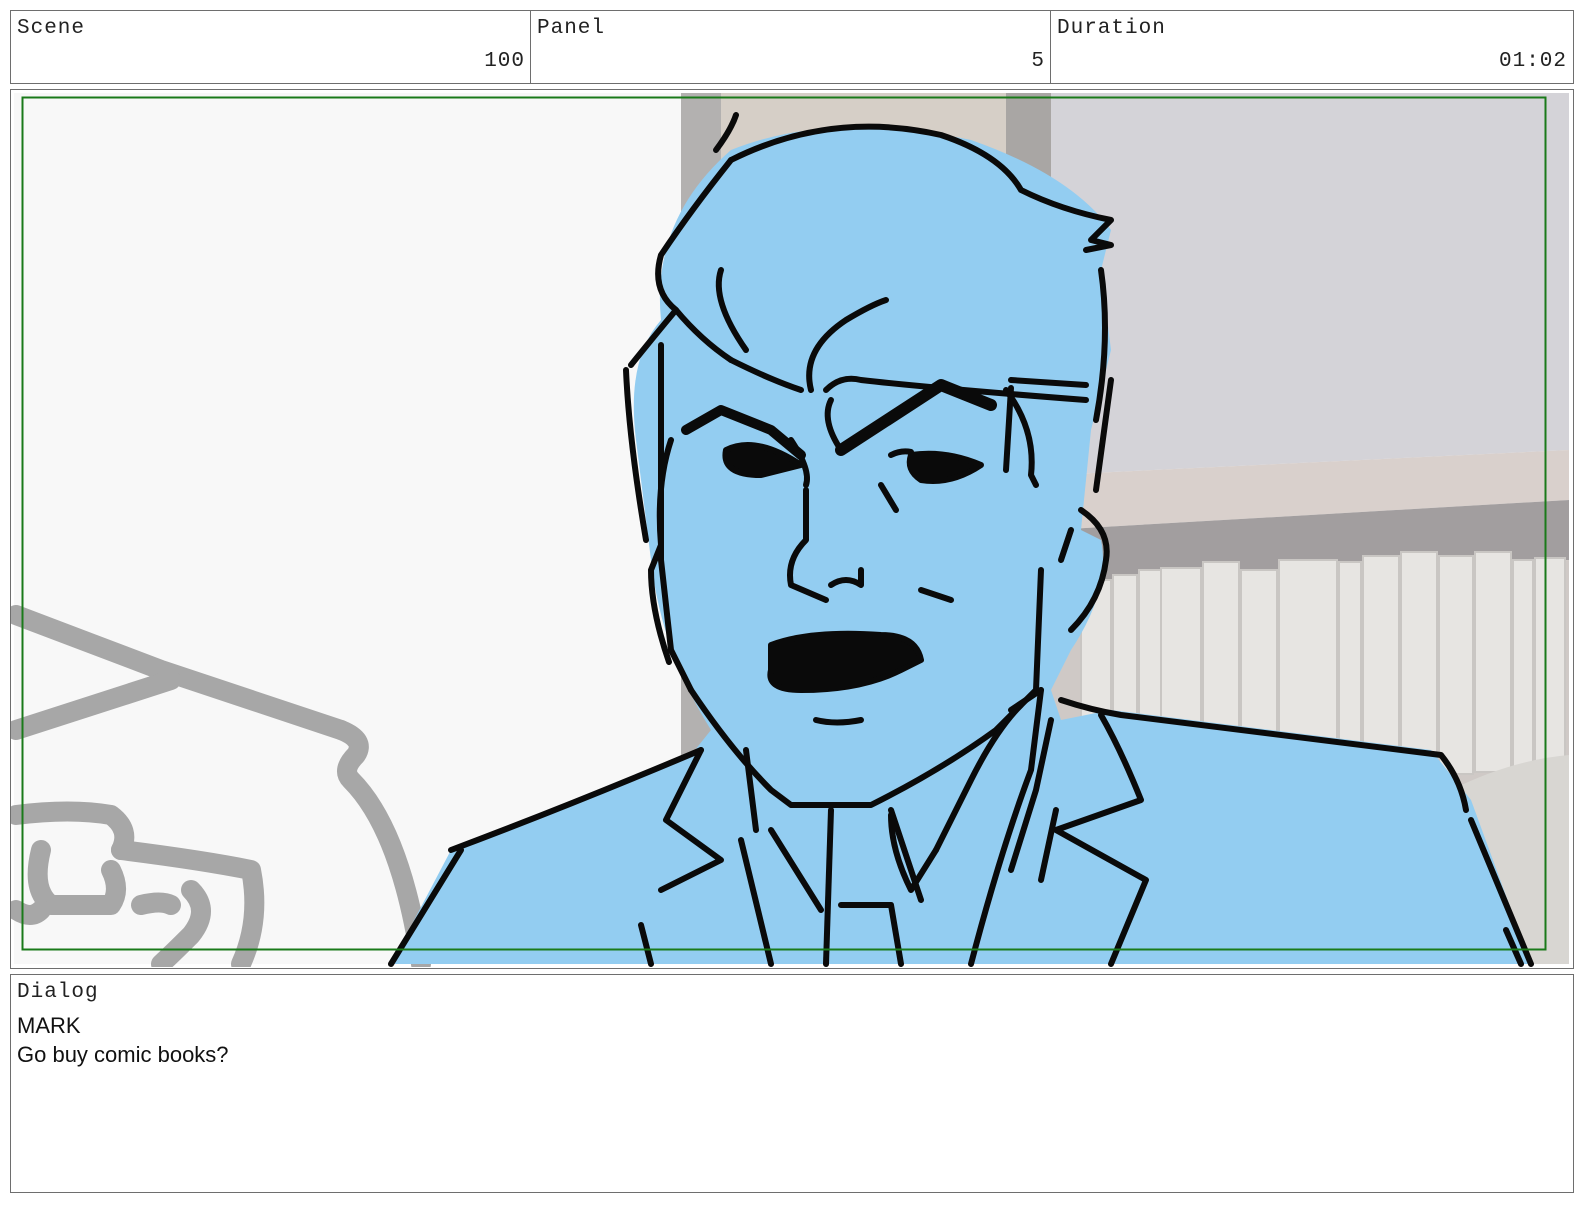 Image resolution: width=1584 pixels, height=1224 pixels. Describe the element at coordinates (571, 28) in the screenshot. I see `panel-label: Panel` at that location.